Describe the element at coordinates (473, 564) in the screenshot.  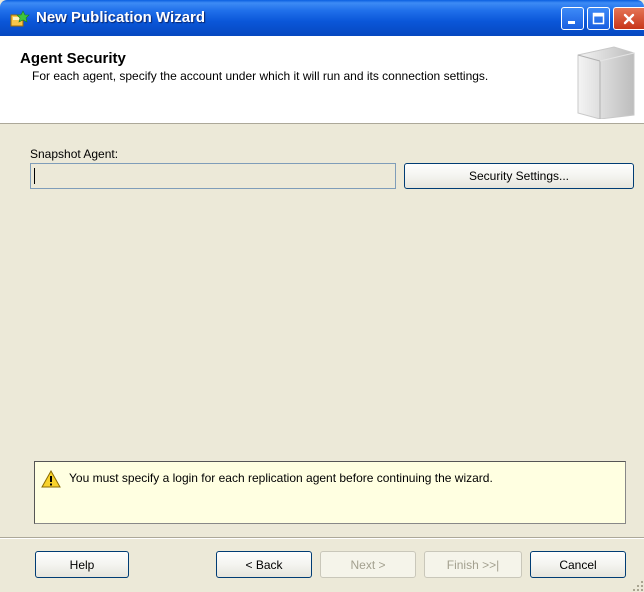
I see `finish-button: Finish >>|` at that location.